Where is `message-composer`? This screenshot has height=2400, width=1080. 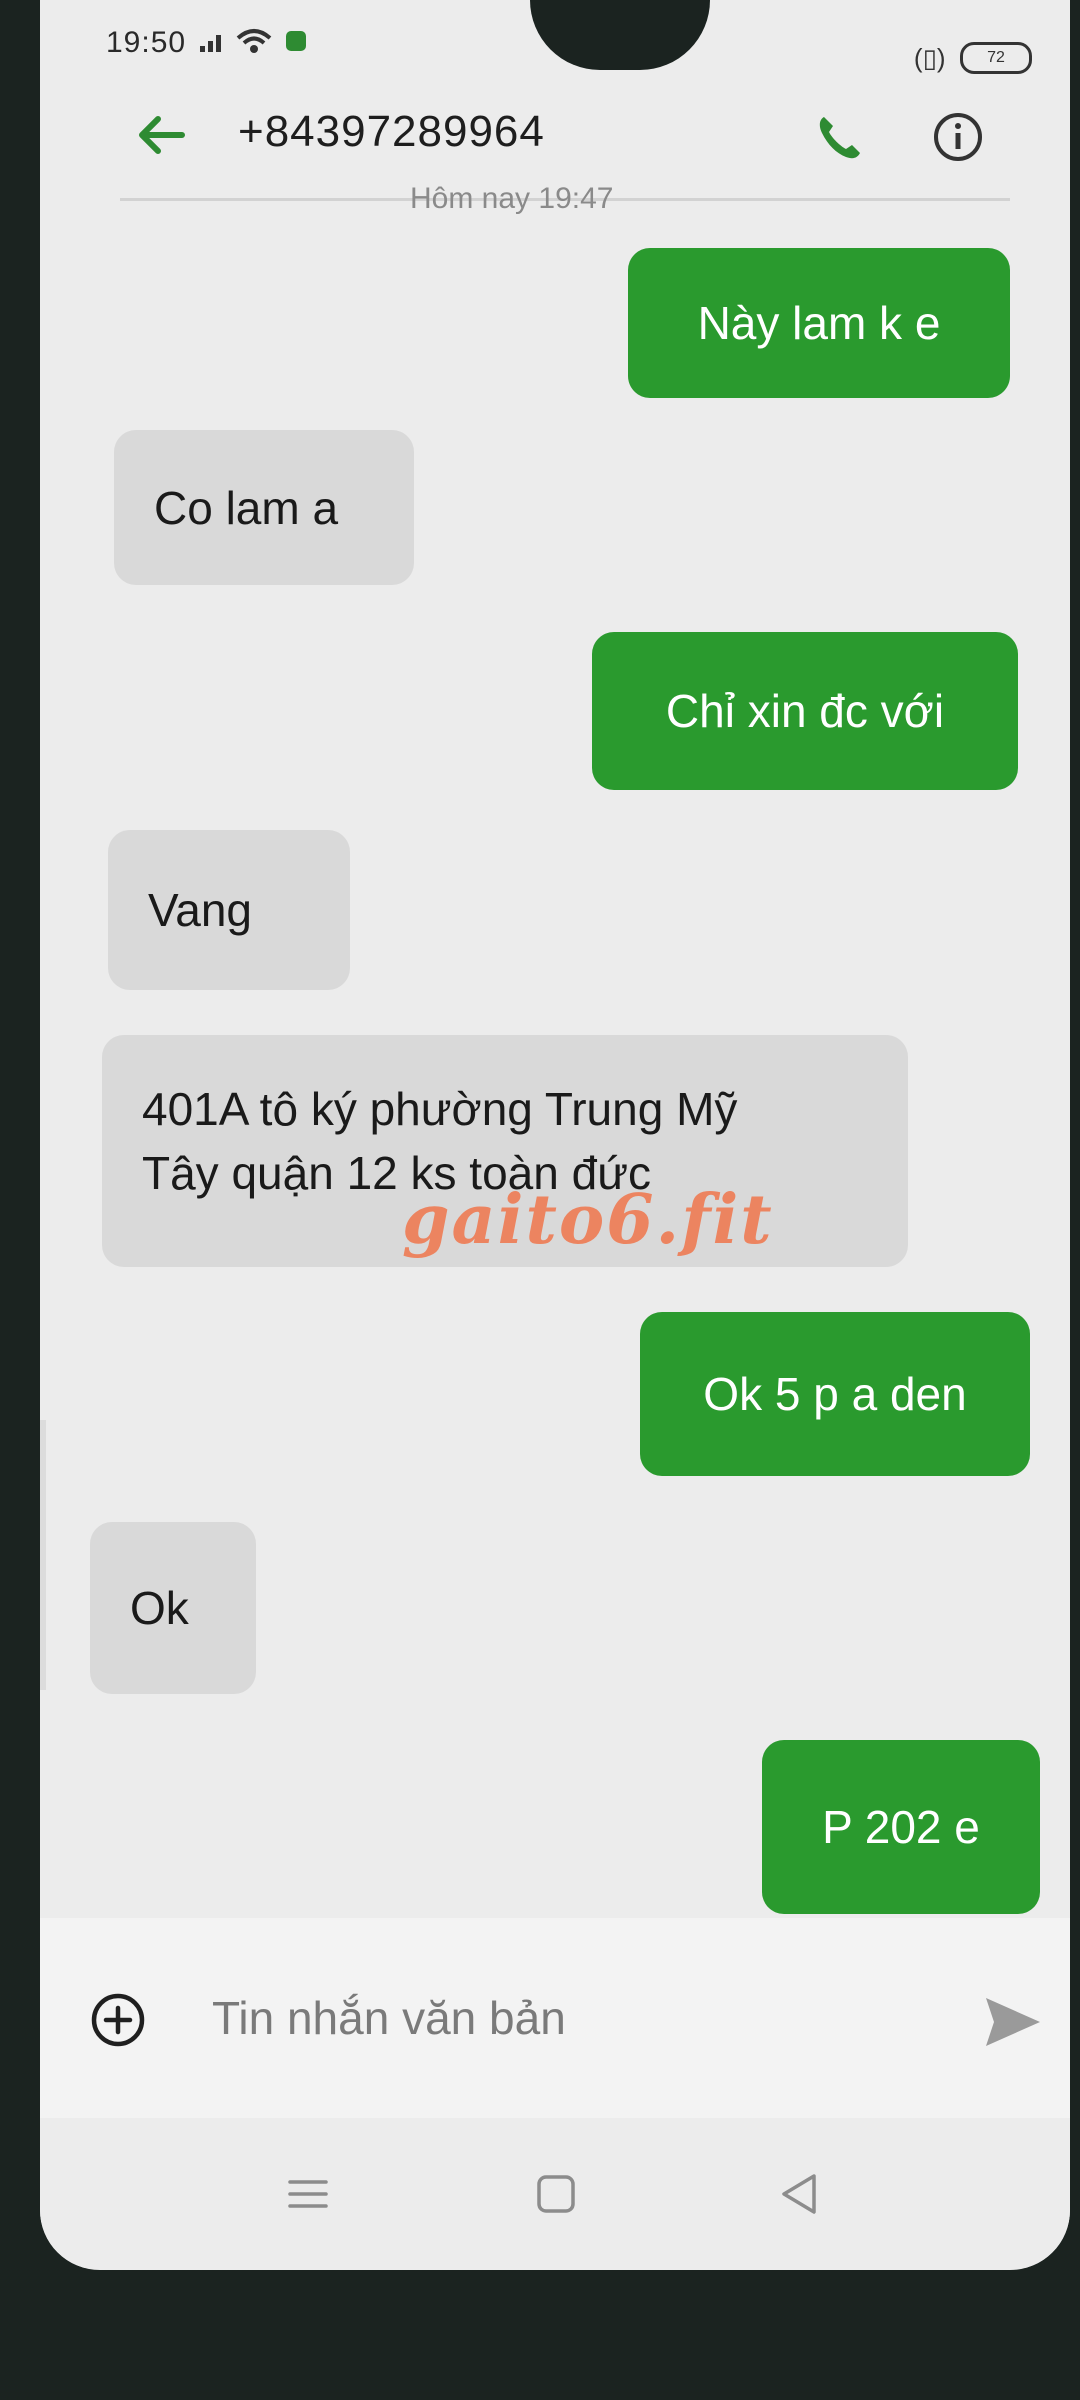 message-composer is located at coordinates (555, 2018).